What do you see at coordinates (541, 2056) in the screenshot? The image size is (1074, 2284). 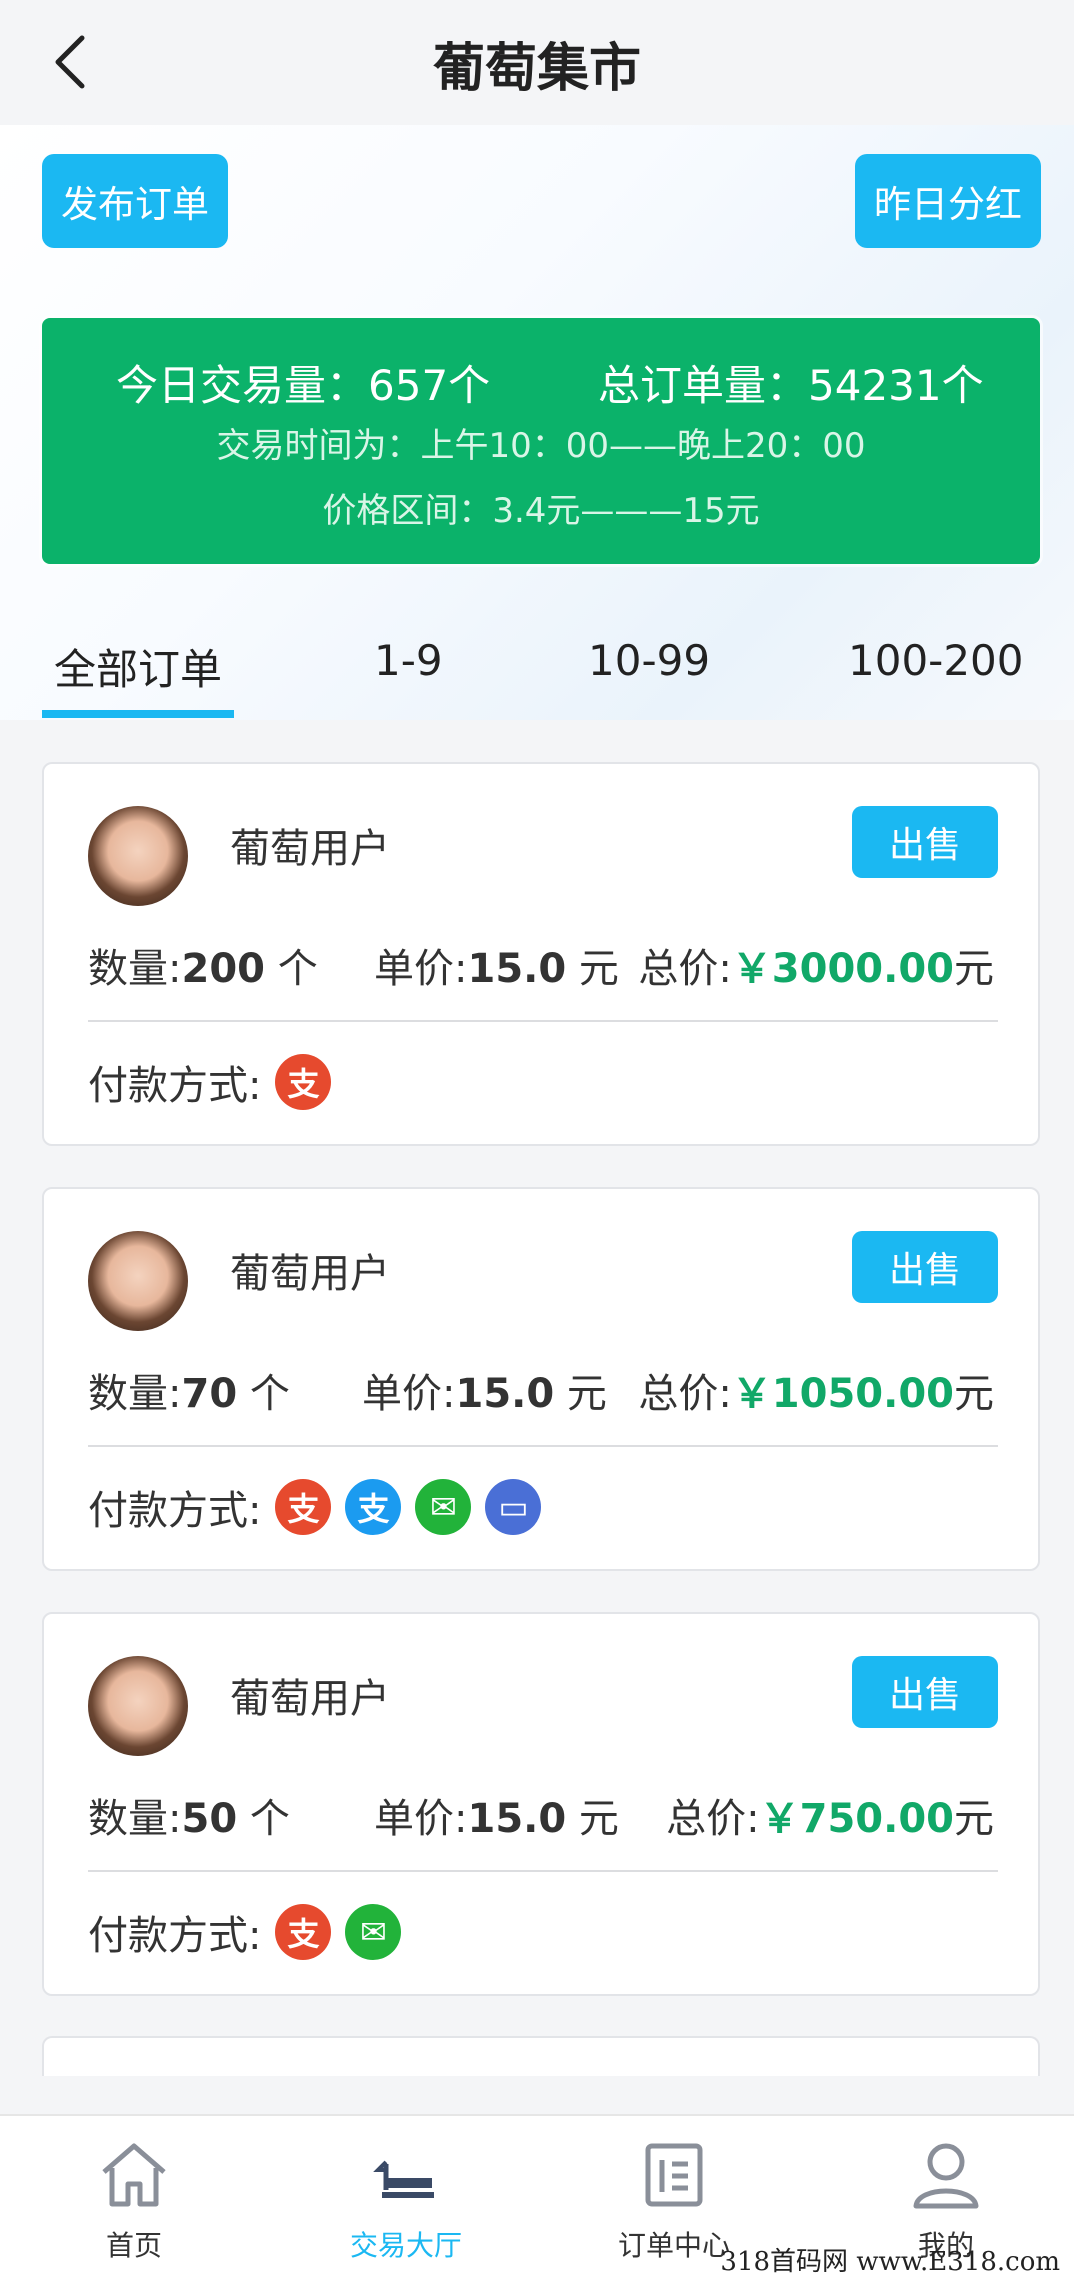 I see `order-card-partial` at bounding box center [541, 2056].